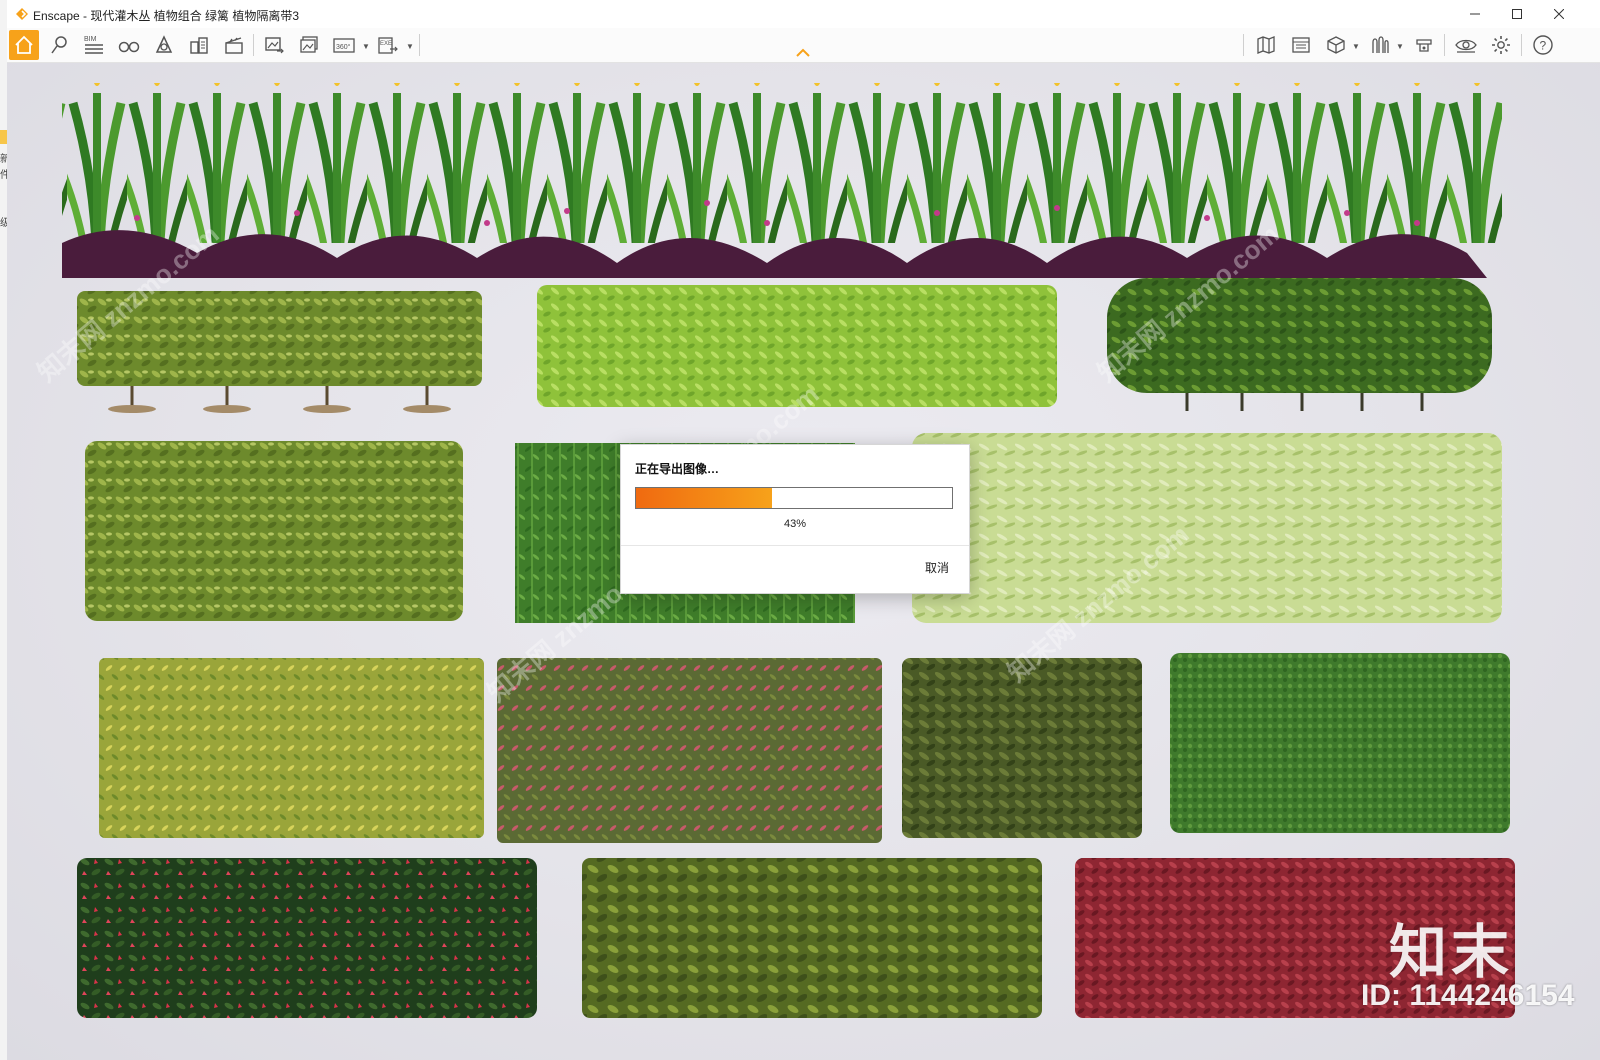  I want to click on enscape-logo-icon, so click(22, 14).